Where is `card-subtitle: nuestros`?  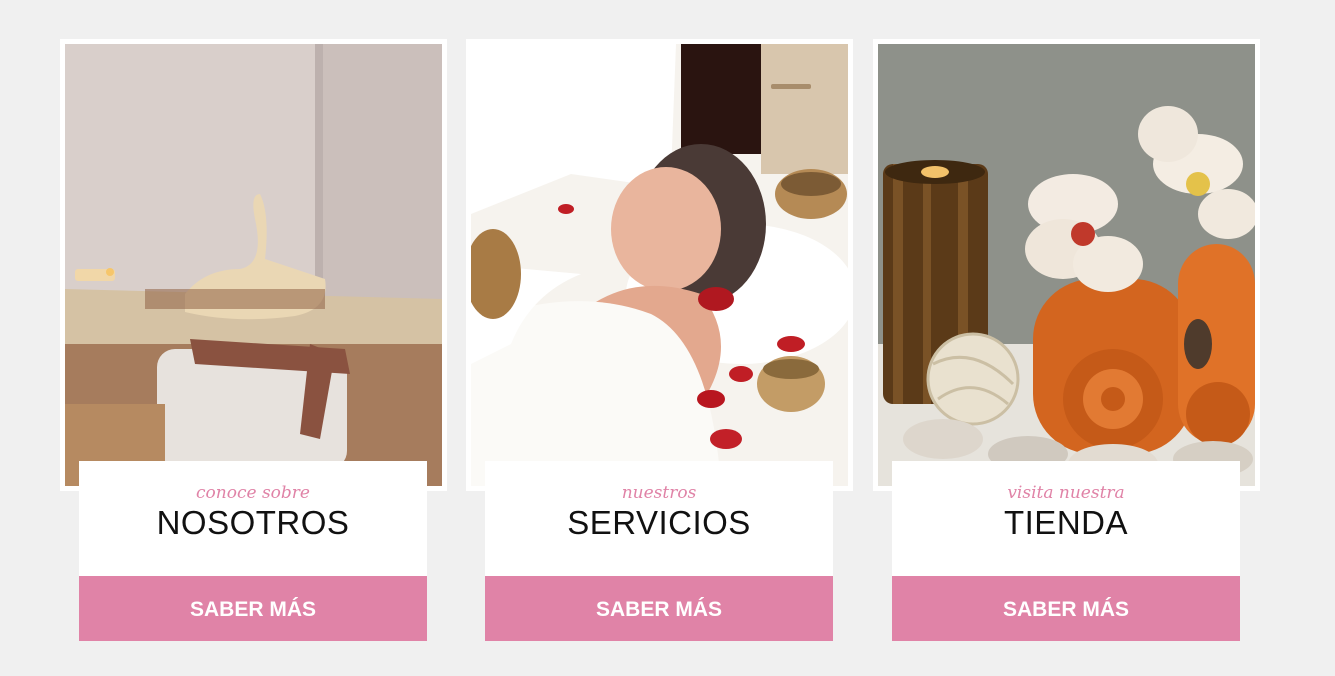
card-subtitle: nuestros is located at coordinates (659, 493).